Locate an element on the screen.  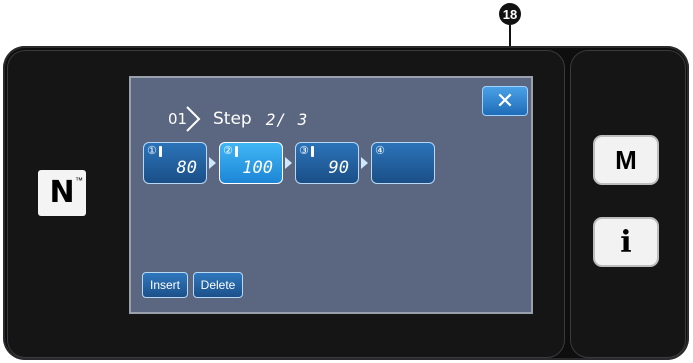
nfc-symbol: N is located at coordinates (62, 192).